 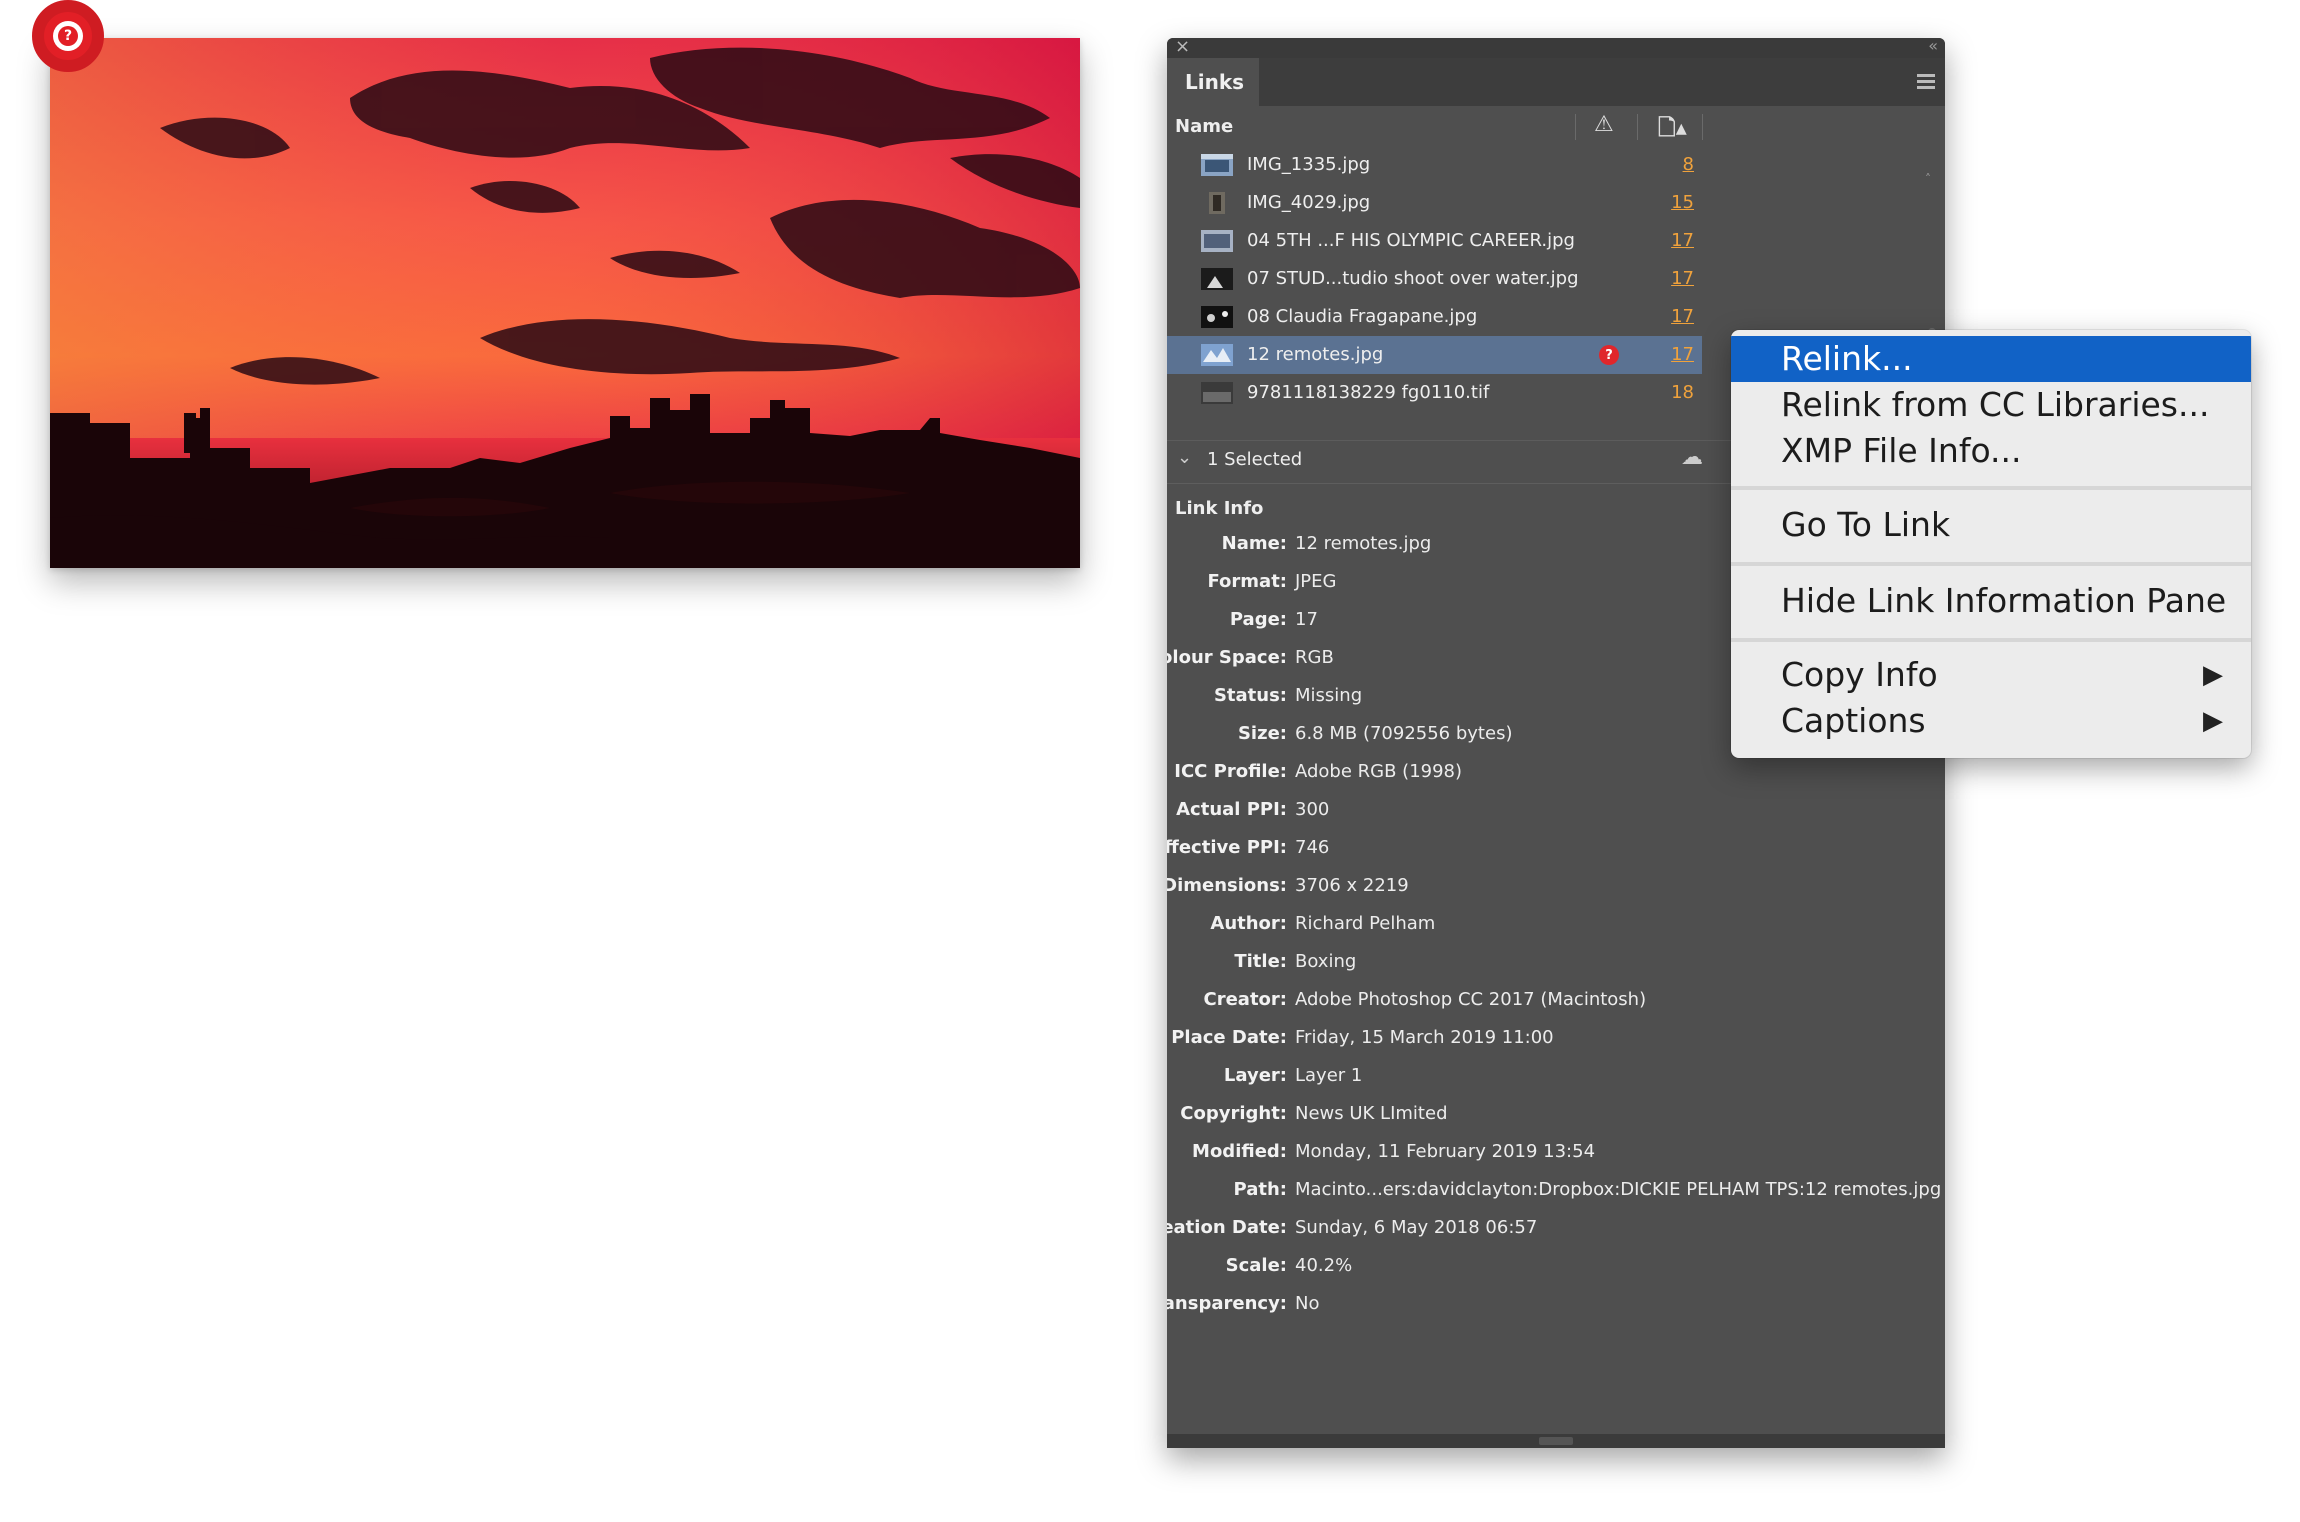 What do you see at coordinates (1184, 457) in the screenshot?
I see `chevron-down-icon: ⌄` at bounding box center [1184, 457].